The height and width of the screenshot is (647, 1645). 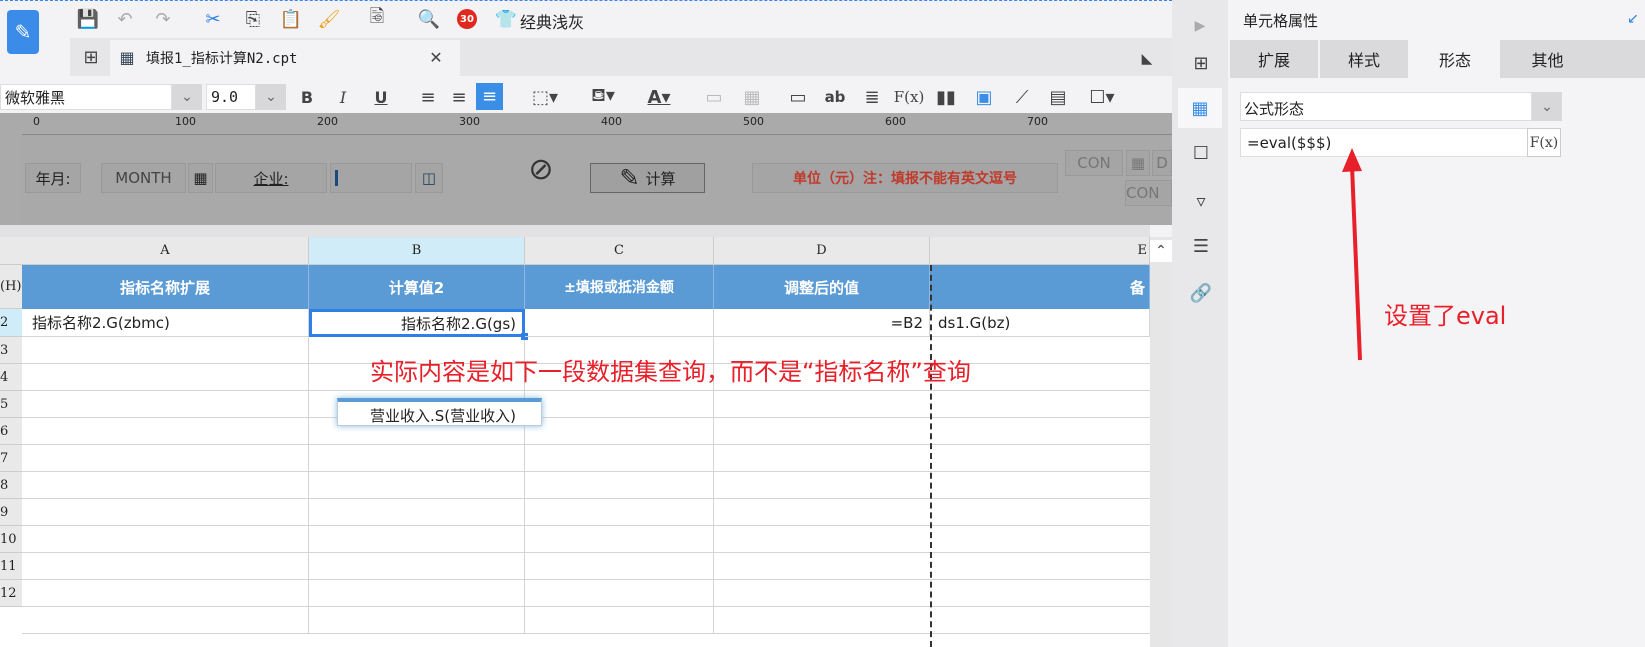 I want to click on theme-label: 经典浅灰, so click(x=552, y=21).